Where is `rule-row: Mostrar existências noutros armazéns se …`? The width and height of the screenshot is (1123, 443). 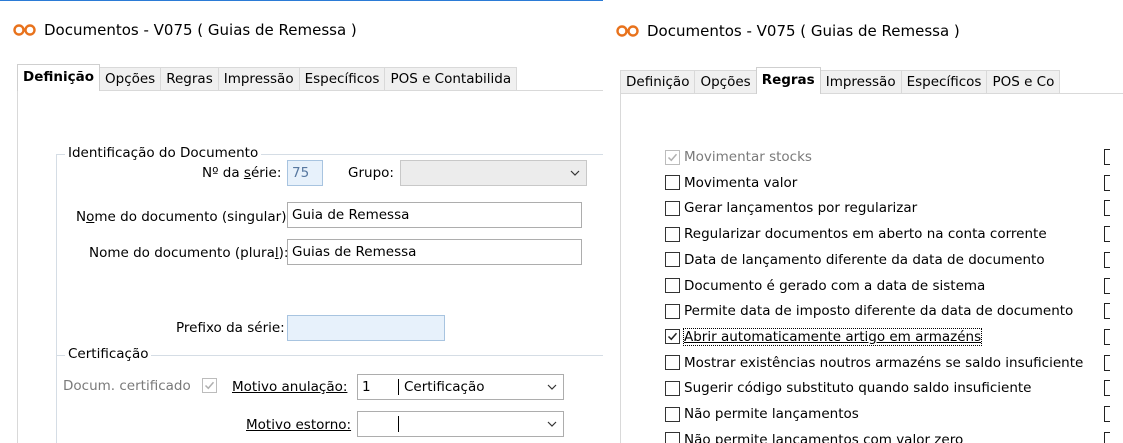
rule-row: Mostrar existências noutros armazéns se … is located at coordinates (874, 363).